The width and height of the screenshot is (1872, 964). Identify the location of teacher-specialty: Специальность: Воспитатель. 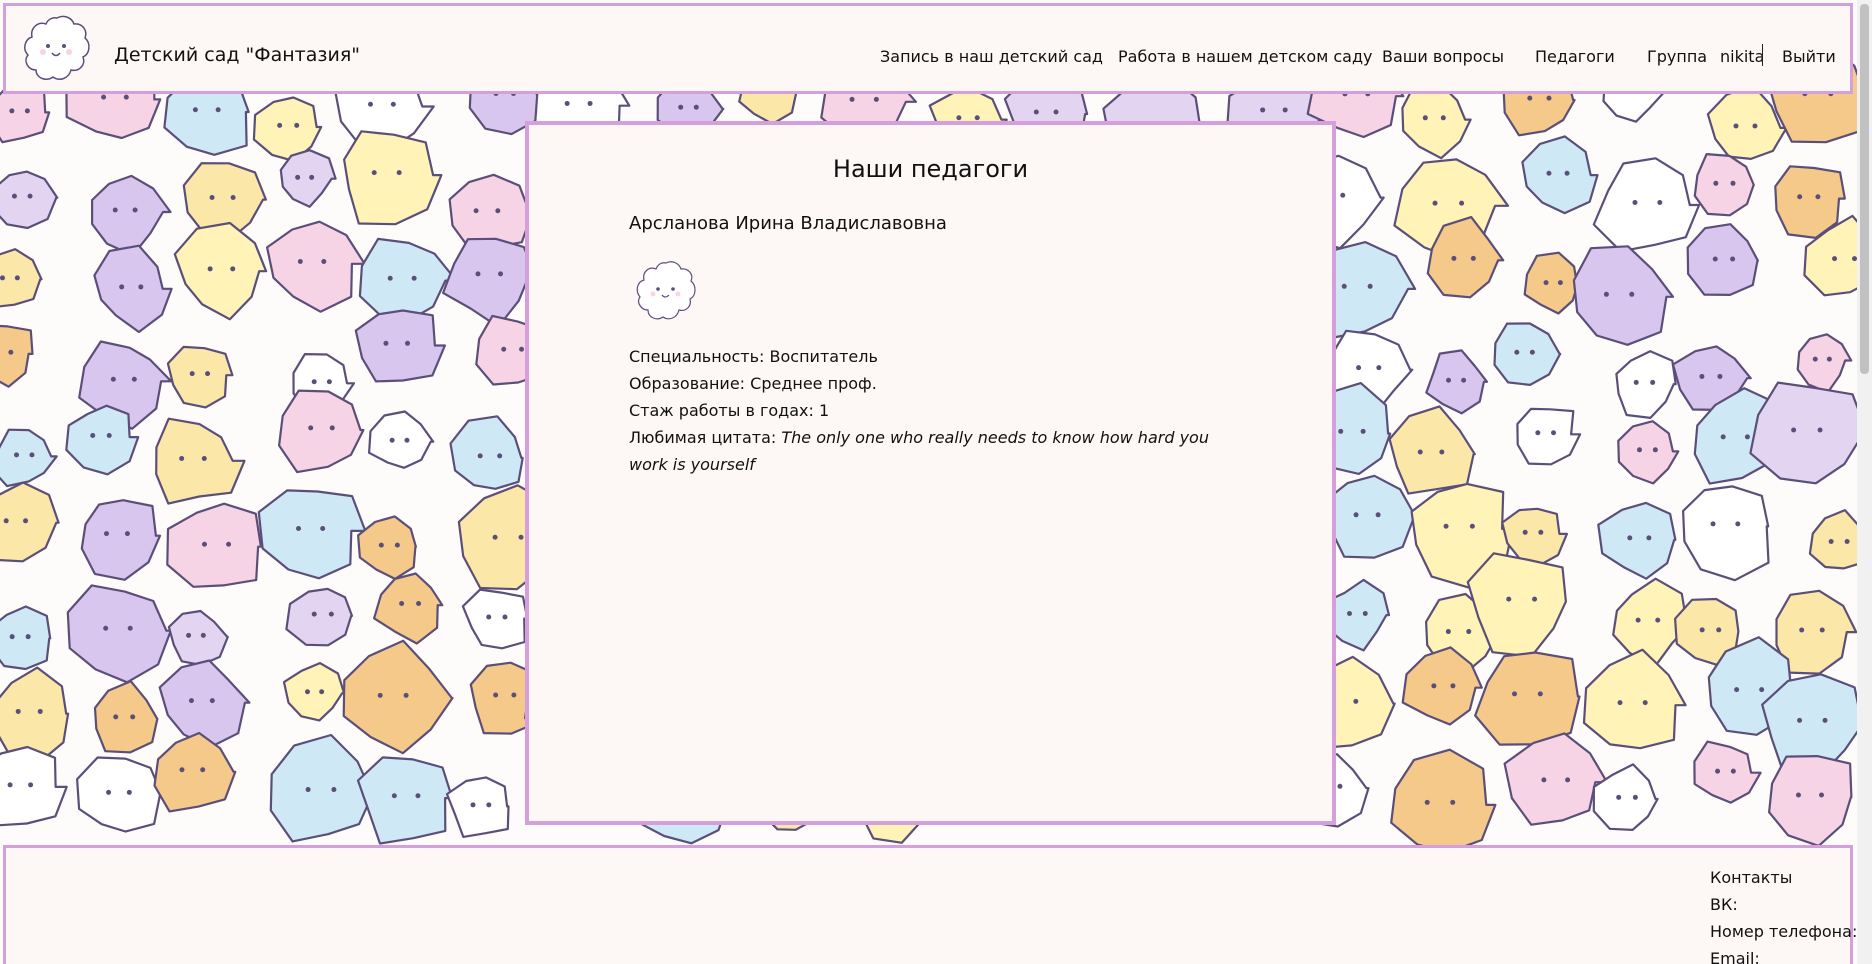
(753, 356).